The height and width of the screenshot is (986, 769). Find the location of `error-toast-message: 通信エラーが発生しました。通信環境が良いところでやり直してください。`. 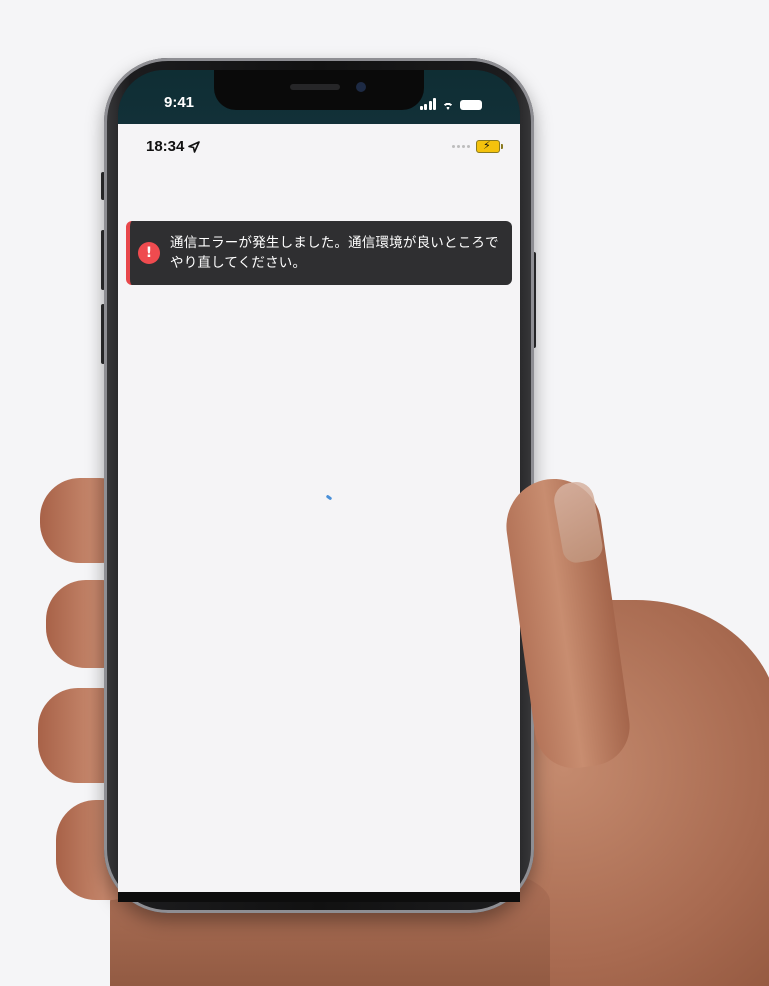

error-toast-message: 通信エラーが発生しました。通信環境が良いところでやり直してください。 is located at coordinates (334, 253).